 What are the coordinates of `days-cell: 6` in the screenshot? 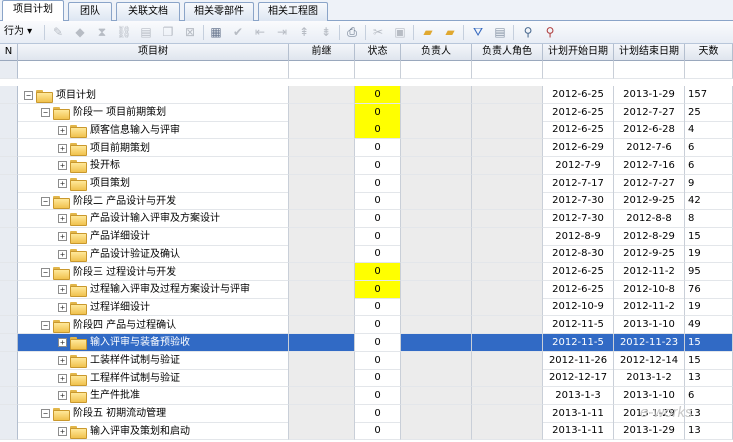 It's located at (709, 148).